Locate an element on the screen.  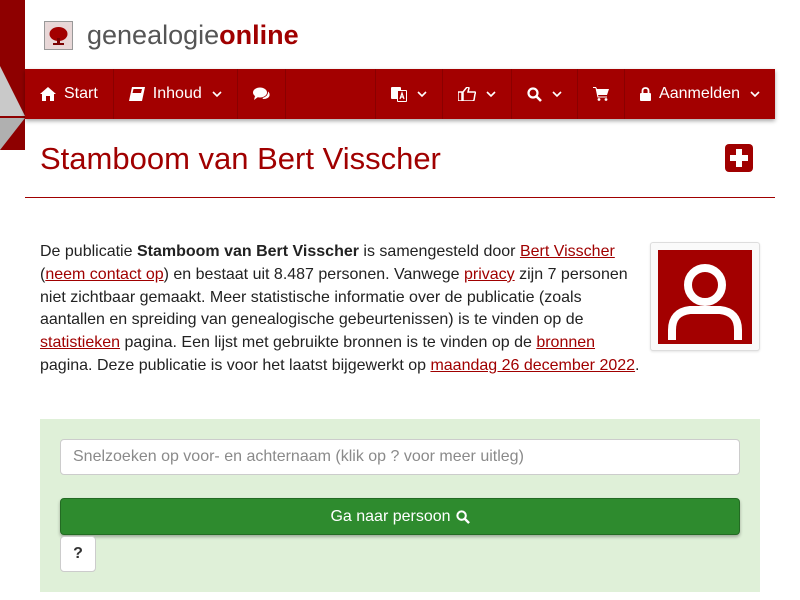
nav-cart is located at coordinates (602, 94).